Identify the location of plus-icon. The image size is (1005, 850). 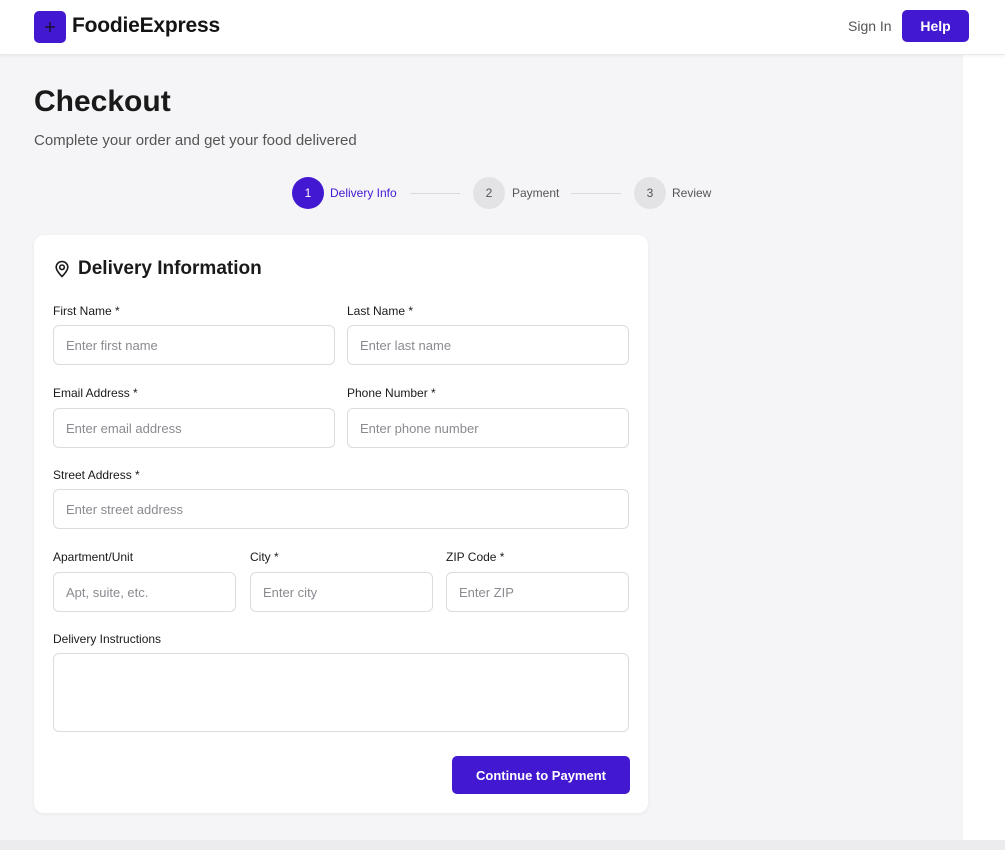
(50, 27).